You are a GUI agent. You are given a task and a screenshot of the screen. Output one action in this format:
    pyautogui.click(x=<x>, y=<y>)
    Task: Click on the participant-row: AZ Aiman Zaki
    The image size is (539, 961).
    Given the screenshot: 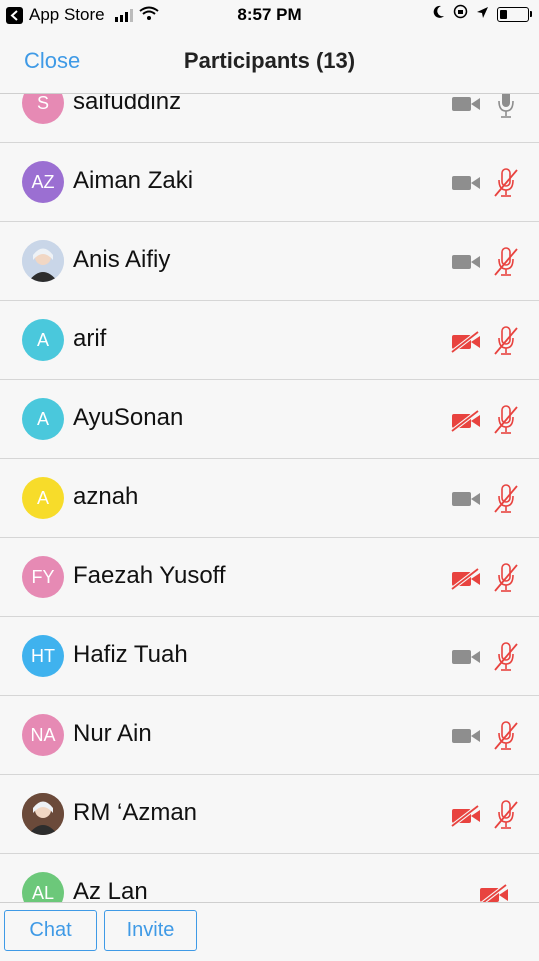 What is the action you would take?
    pyautogui.click(x=269, y=182)
    